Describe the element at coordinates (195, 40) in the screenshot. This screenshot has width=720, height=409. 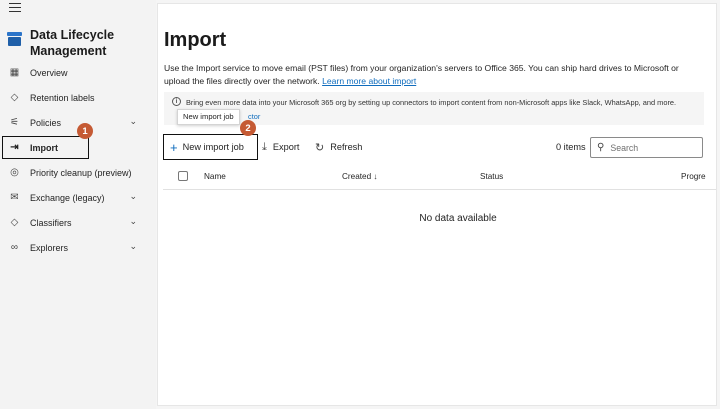
I see `page-title: Import` at that location.